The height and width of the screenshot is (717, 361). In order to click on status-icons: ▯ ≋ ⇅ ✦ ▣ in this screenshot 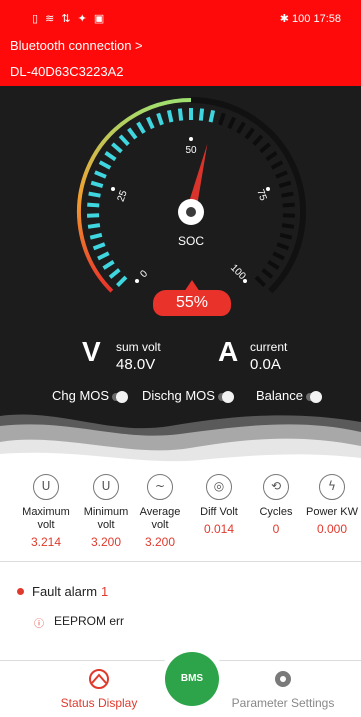, I will do `click(69, 19)`.